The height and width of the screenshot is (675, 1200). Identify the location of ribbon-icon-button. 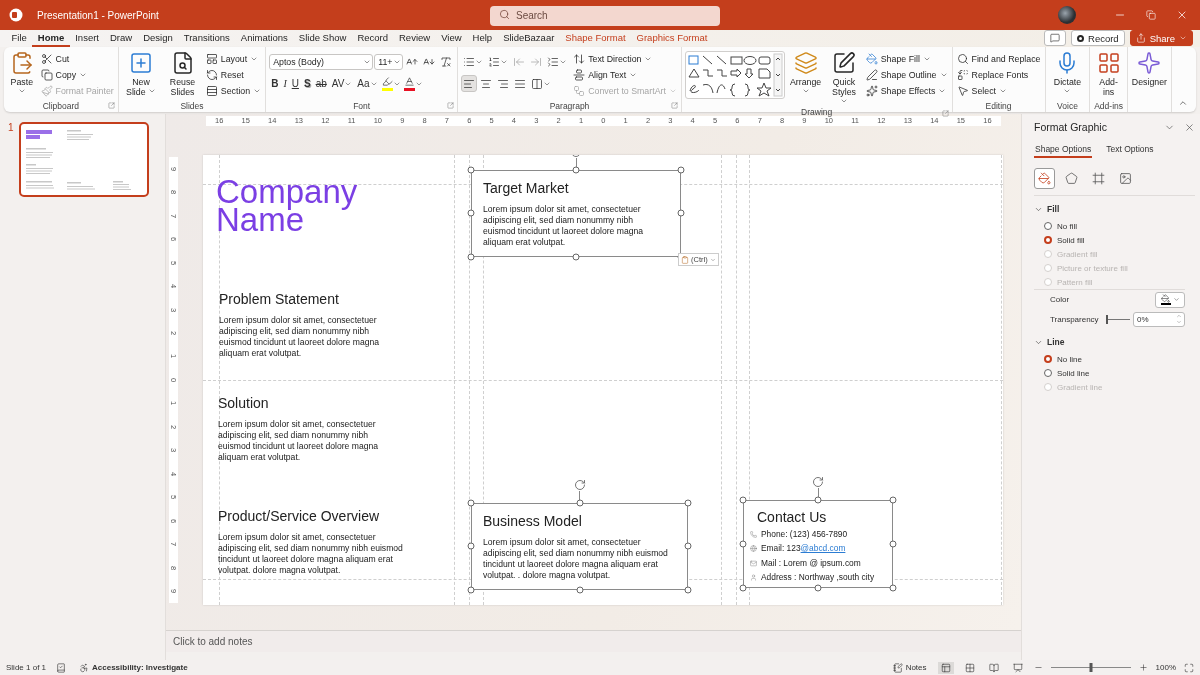
(469, 83).